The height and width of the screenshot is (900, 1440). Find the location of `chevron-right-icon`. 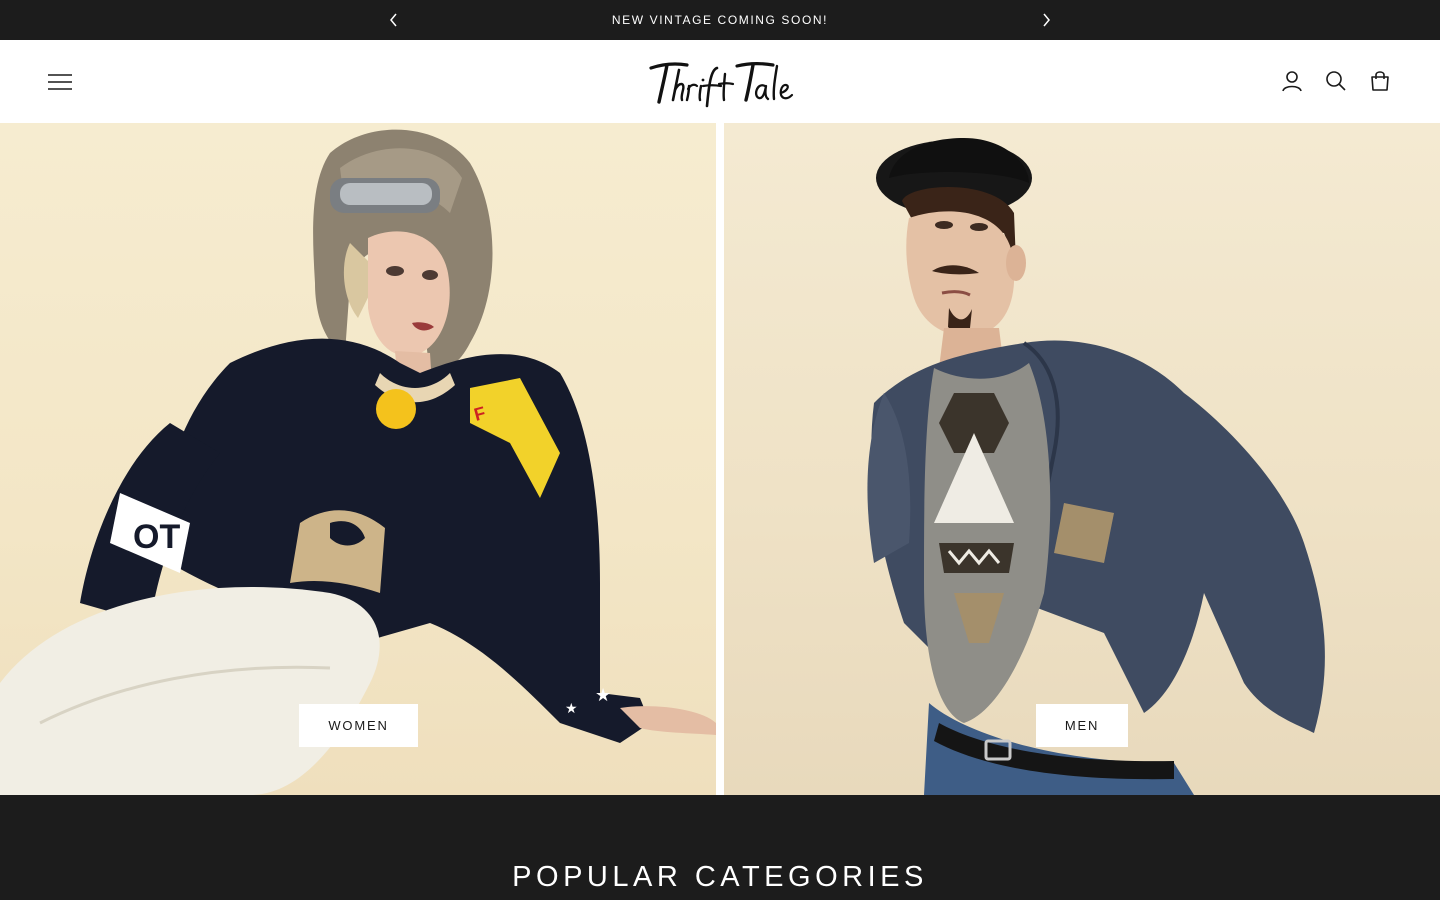

chevron-right-icon is located at coordinates (1046, 20).